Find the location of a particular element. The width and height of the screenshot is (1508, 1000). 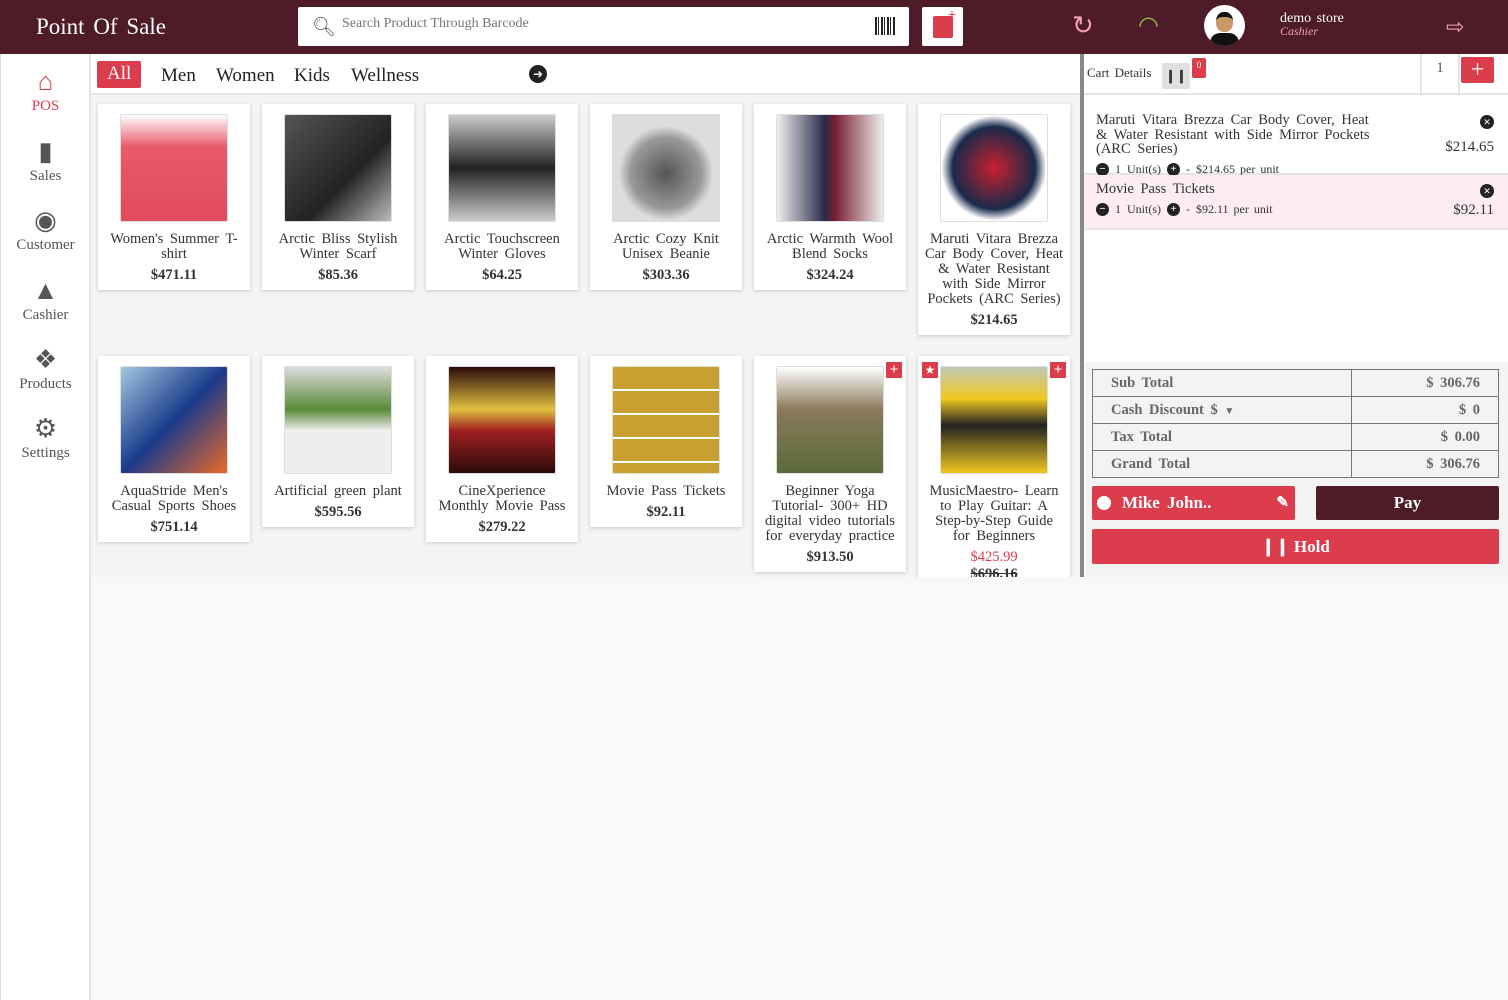

arrow-right-icon: ➜ is located at coordinates (538, 74).